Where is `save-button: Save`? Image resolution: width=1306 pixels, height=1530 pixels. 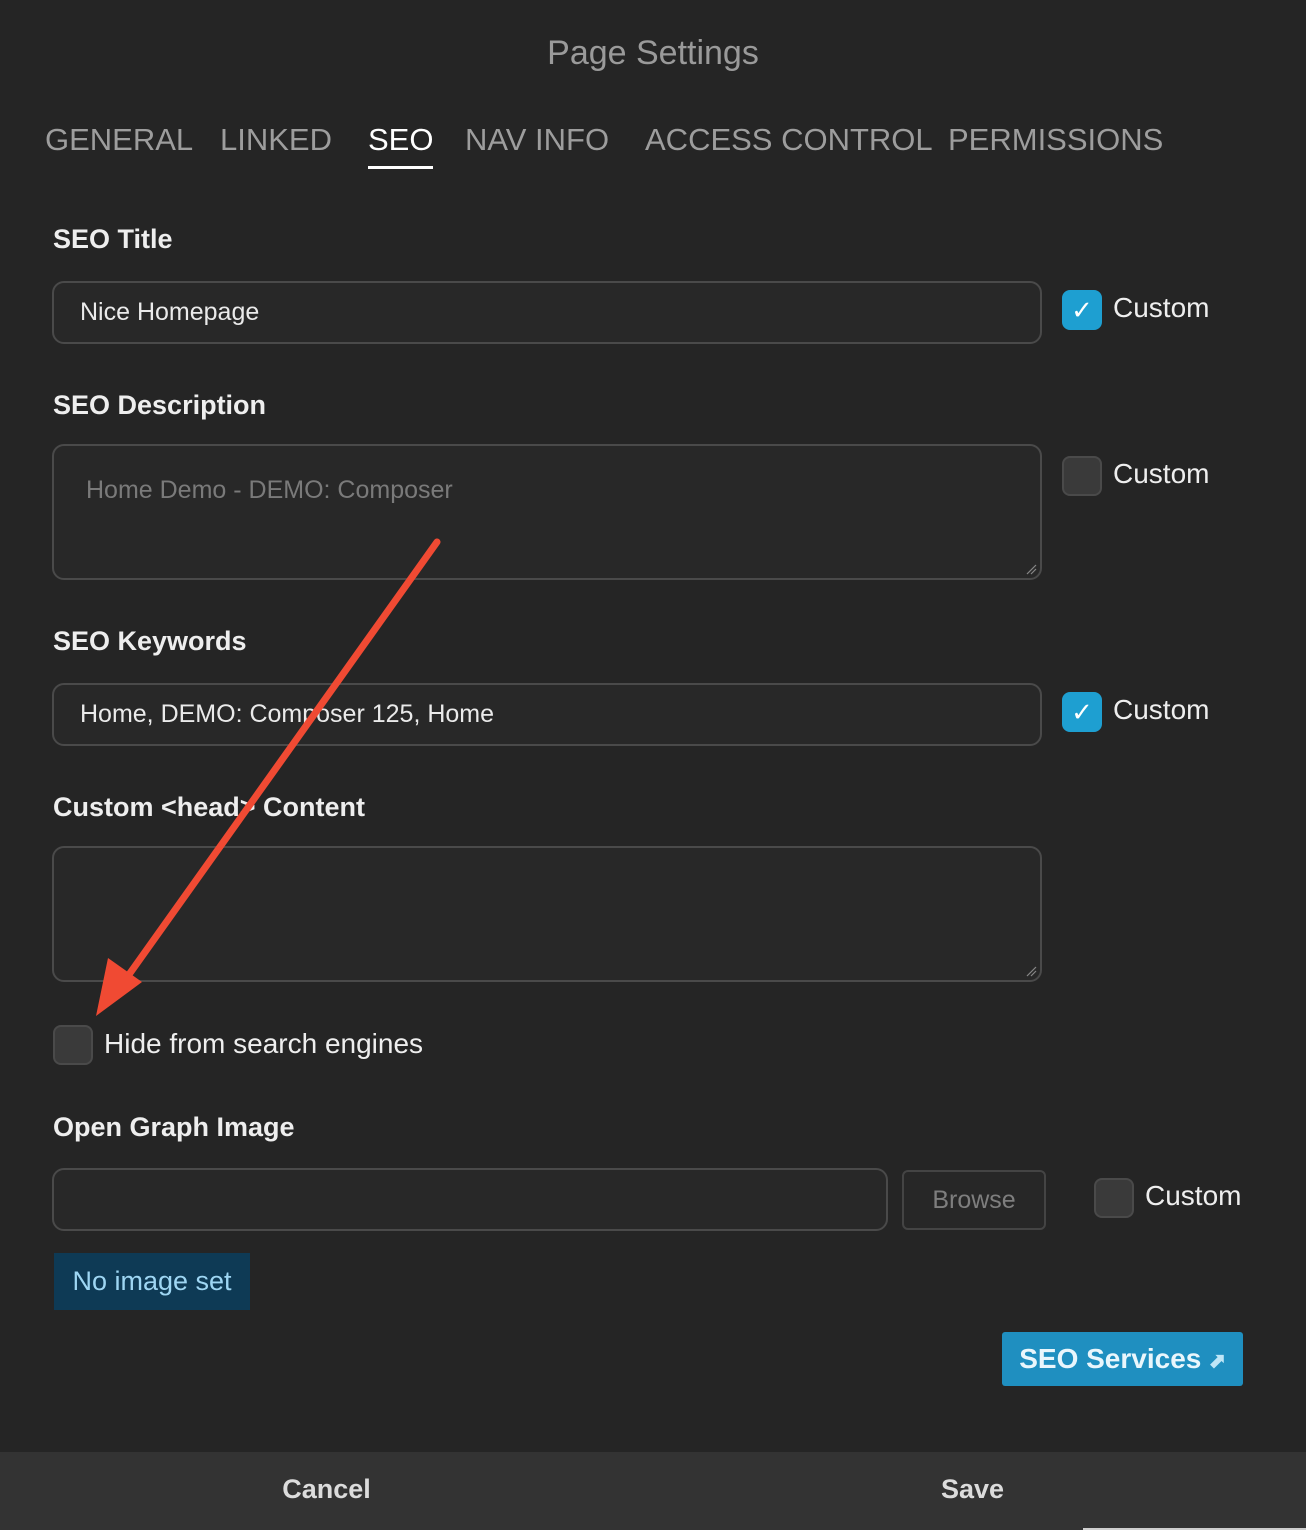
save-button: Save is located at coordinates (972, 1491).